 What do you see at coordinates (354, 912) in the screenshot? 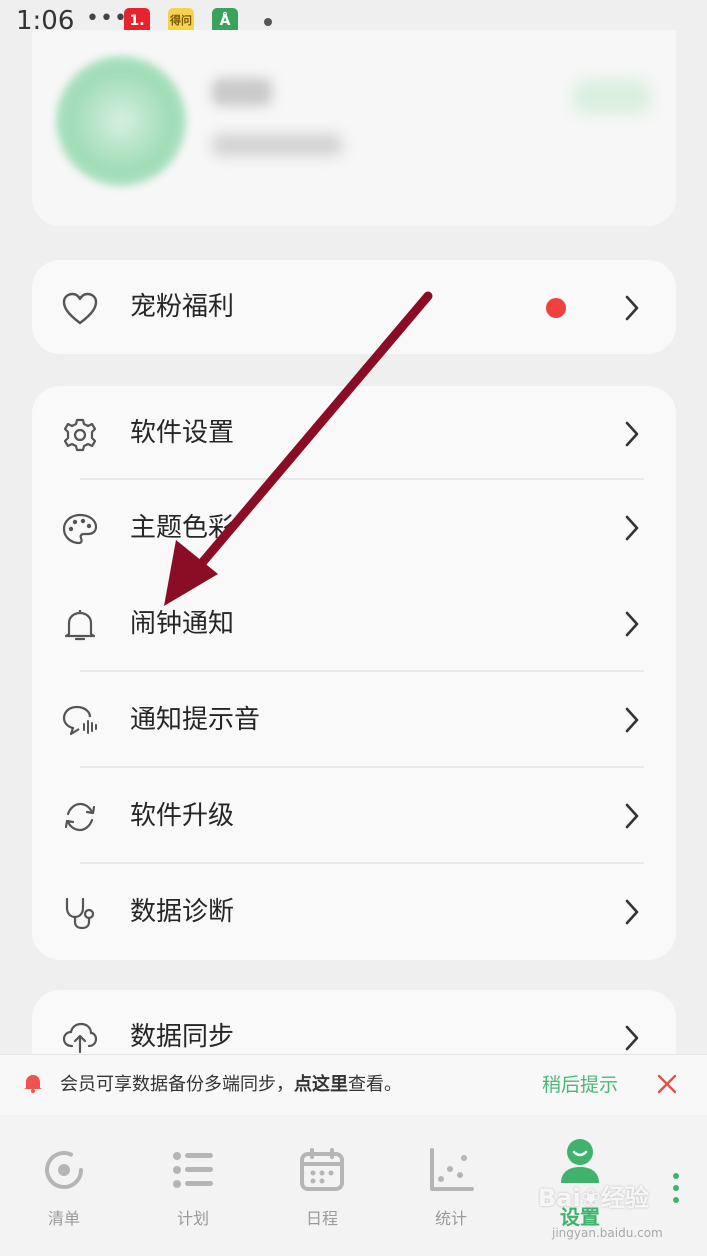
I see `menu-item-data-diagnosis: 数据诊断` at bounding box center [354, 912].